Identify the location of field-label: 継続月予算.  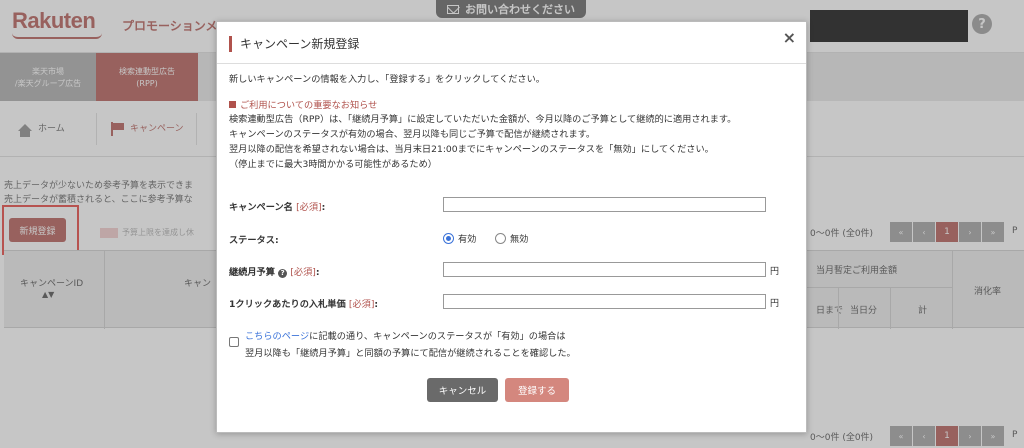
(252, 272).